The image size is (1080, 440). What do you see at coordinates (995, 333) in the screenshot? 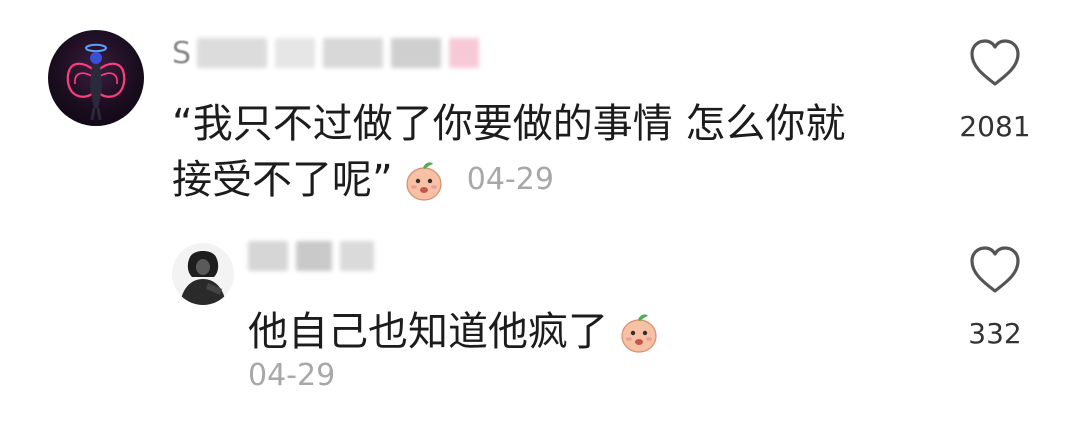
I see `like-count: 332` at bounding box center [995, 333].